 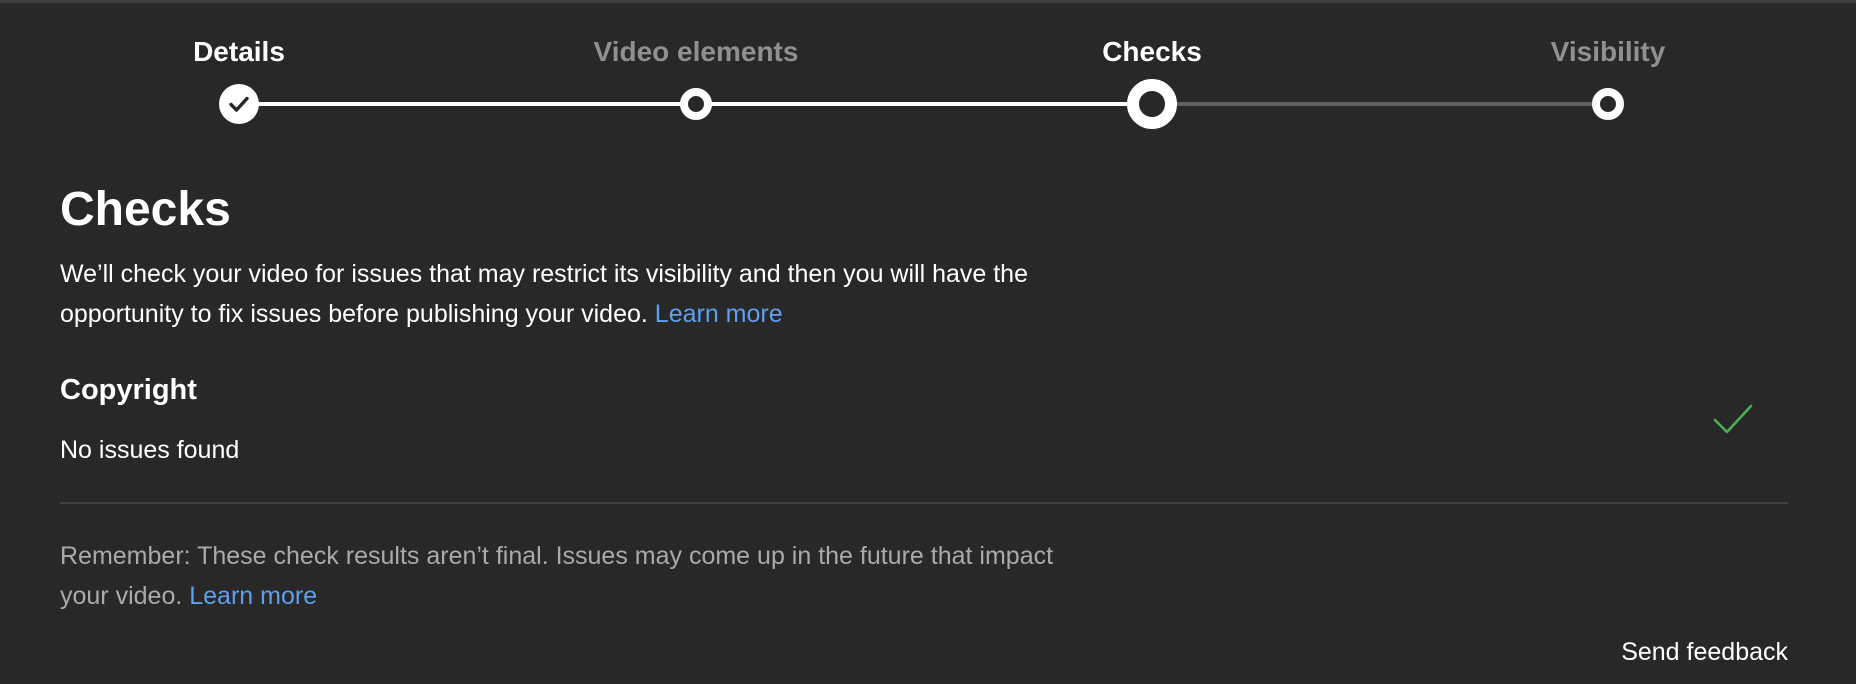 What do you see at coordinates (239, 52) in the screenshot?
I see `step-label-details: Details` at bounding box center [239, 52].